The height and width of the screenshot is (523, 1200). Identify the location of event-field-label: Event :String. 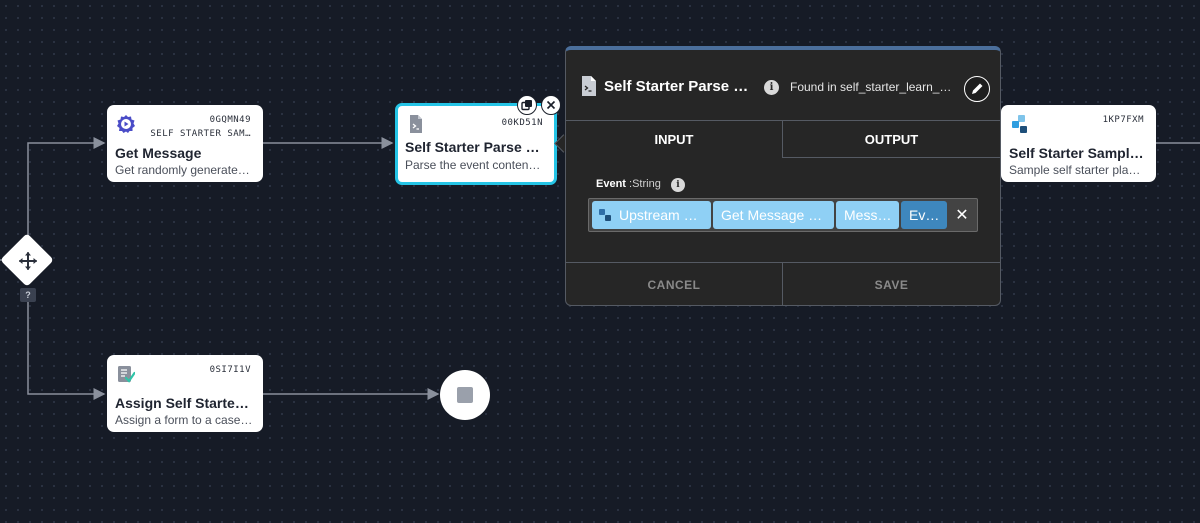
(628, 184).